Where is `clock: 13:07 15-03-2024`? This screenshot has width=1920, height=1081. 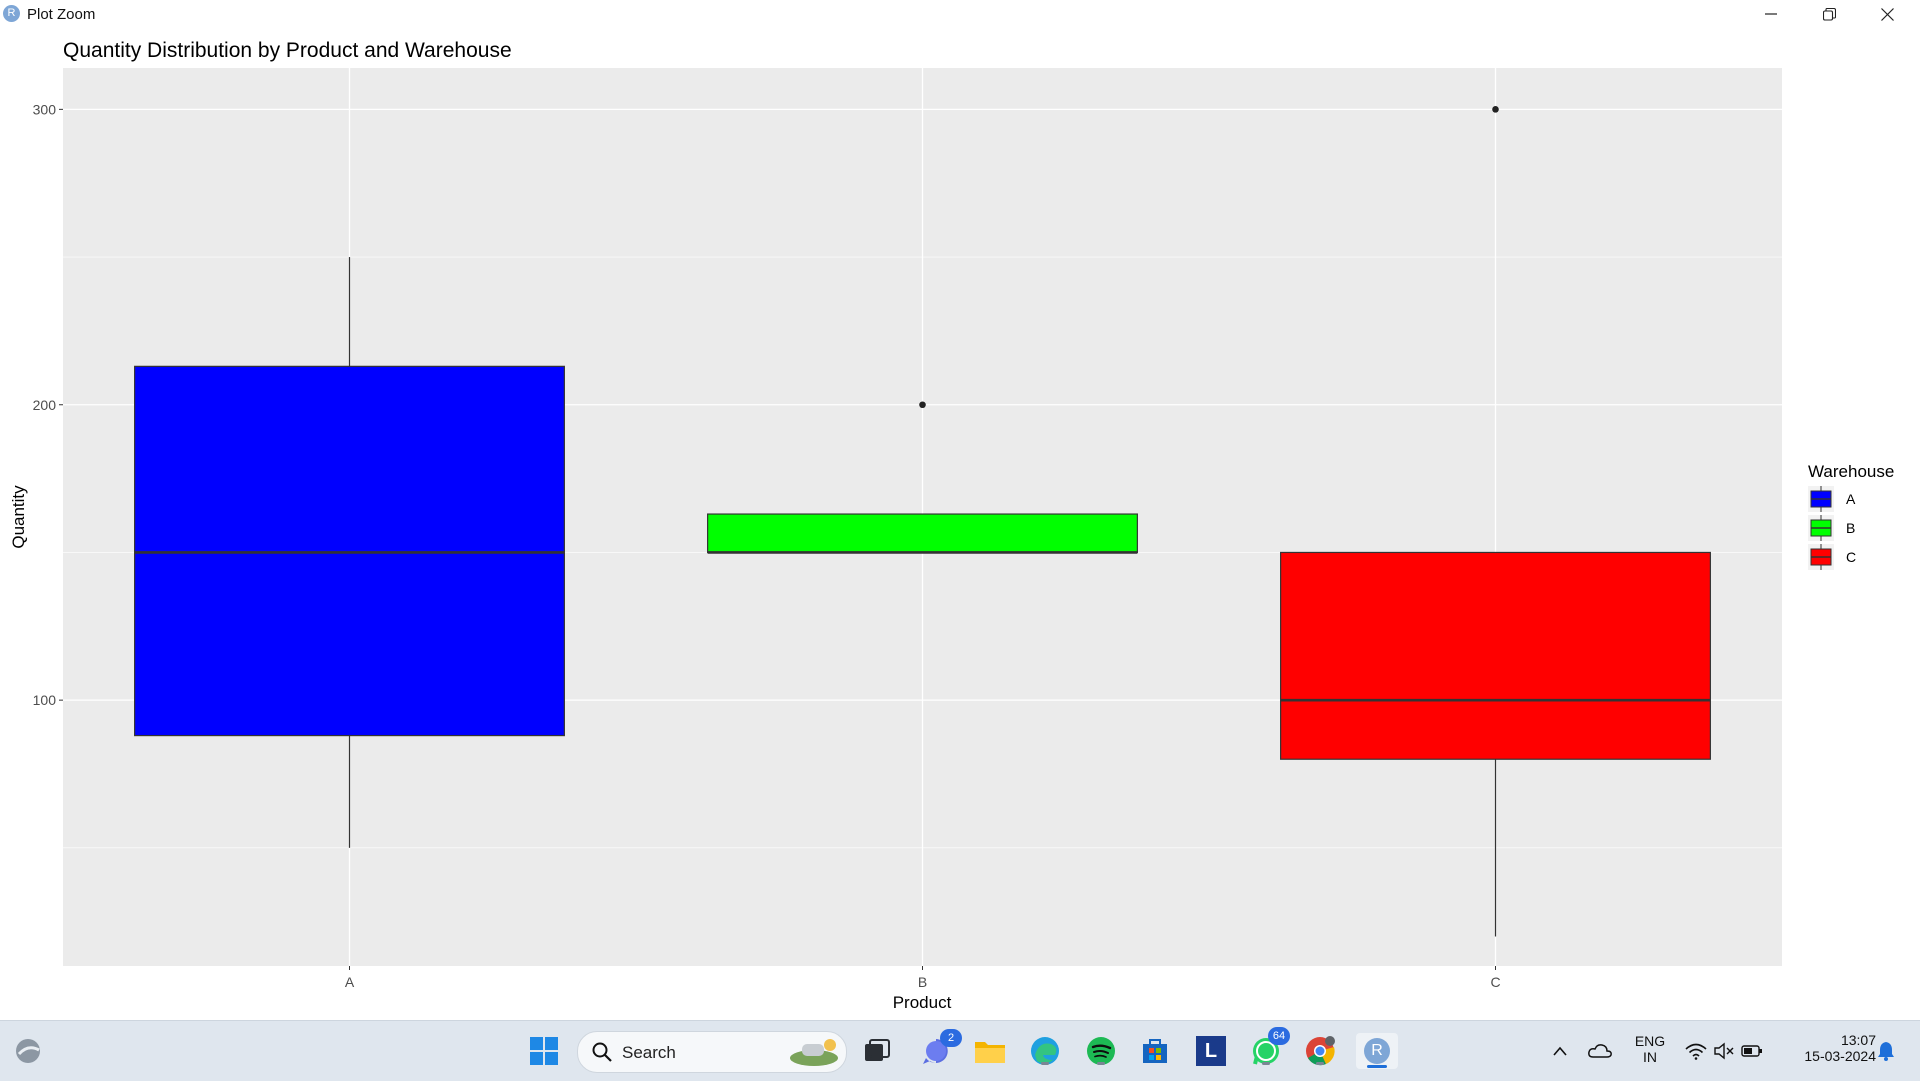
clock: 13:07 15-03-2024 is located at coordinates (1828, 1048).